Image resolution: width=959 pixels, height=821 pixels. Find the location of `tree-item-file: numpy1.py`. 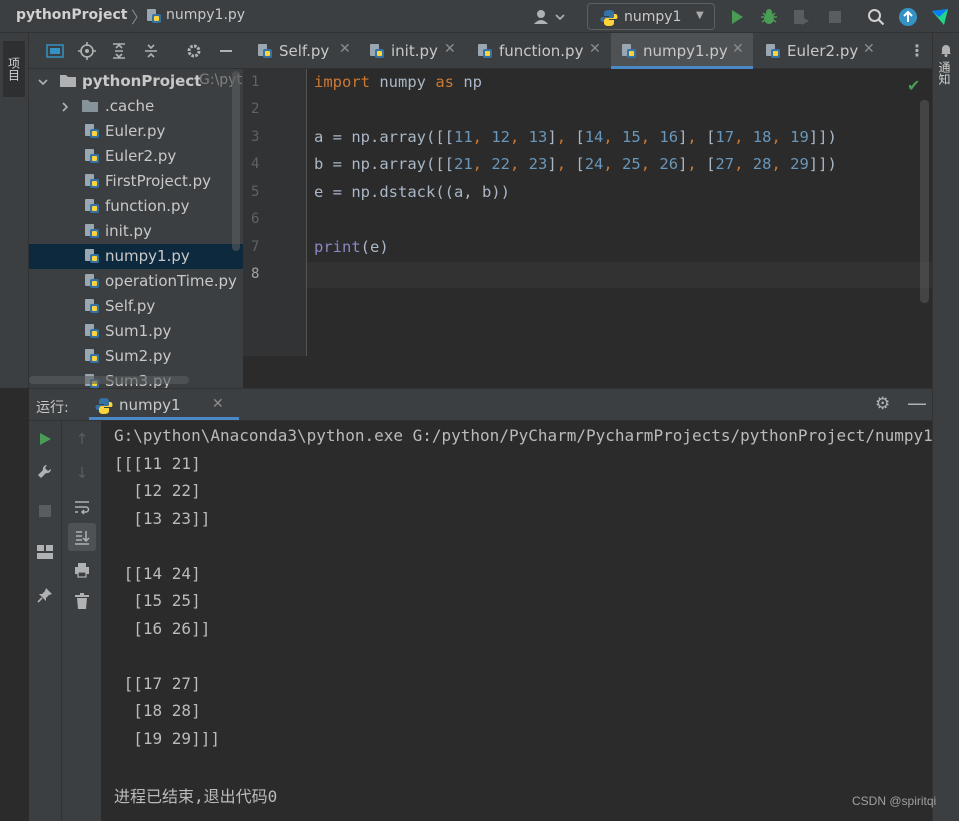

tree-item-file: numpy1.py is located at coordinates (136, 256).